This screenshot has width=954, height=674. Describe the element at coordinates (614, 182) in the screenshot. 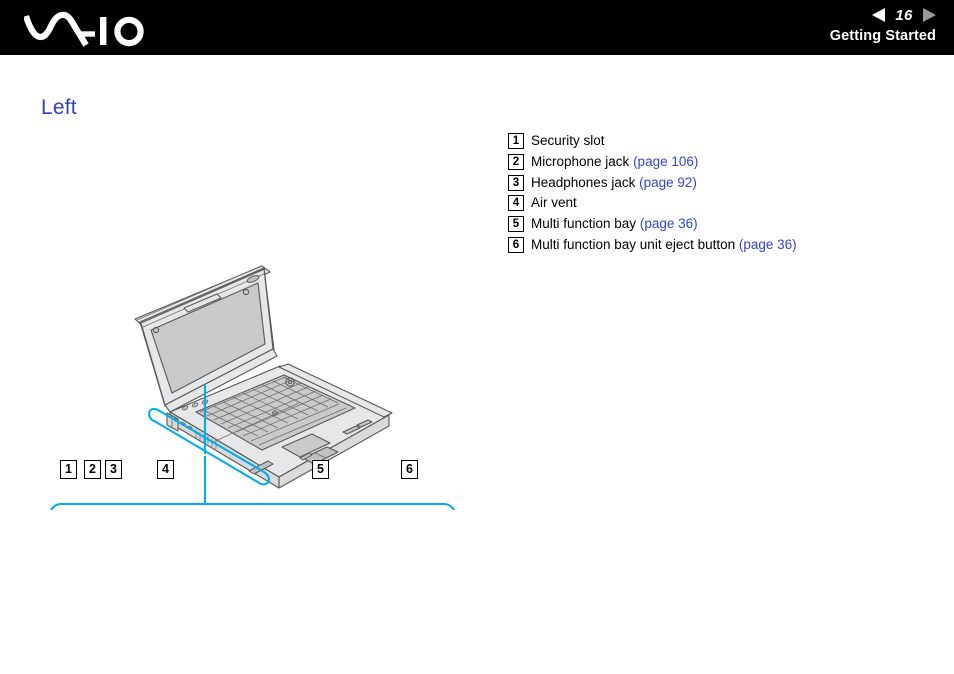

I see `legend-label-3: Headphones jack (page 92)` at that location.